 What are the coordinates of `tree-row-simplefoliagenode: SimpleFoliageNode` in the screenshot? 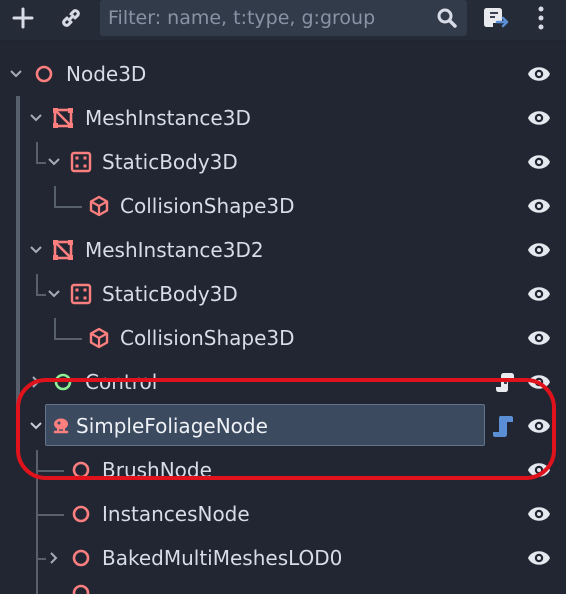 It's located at (283, 426).